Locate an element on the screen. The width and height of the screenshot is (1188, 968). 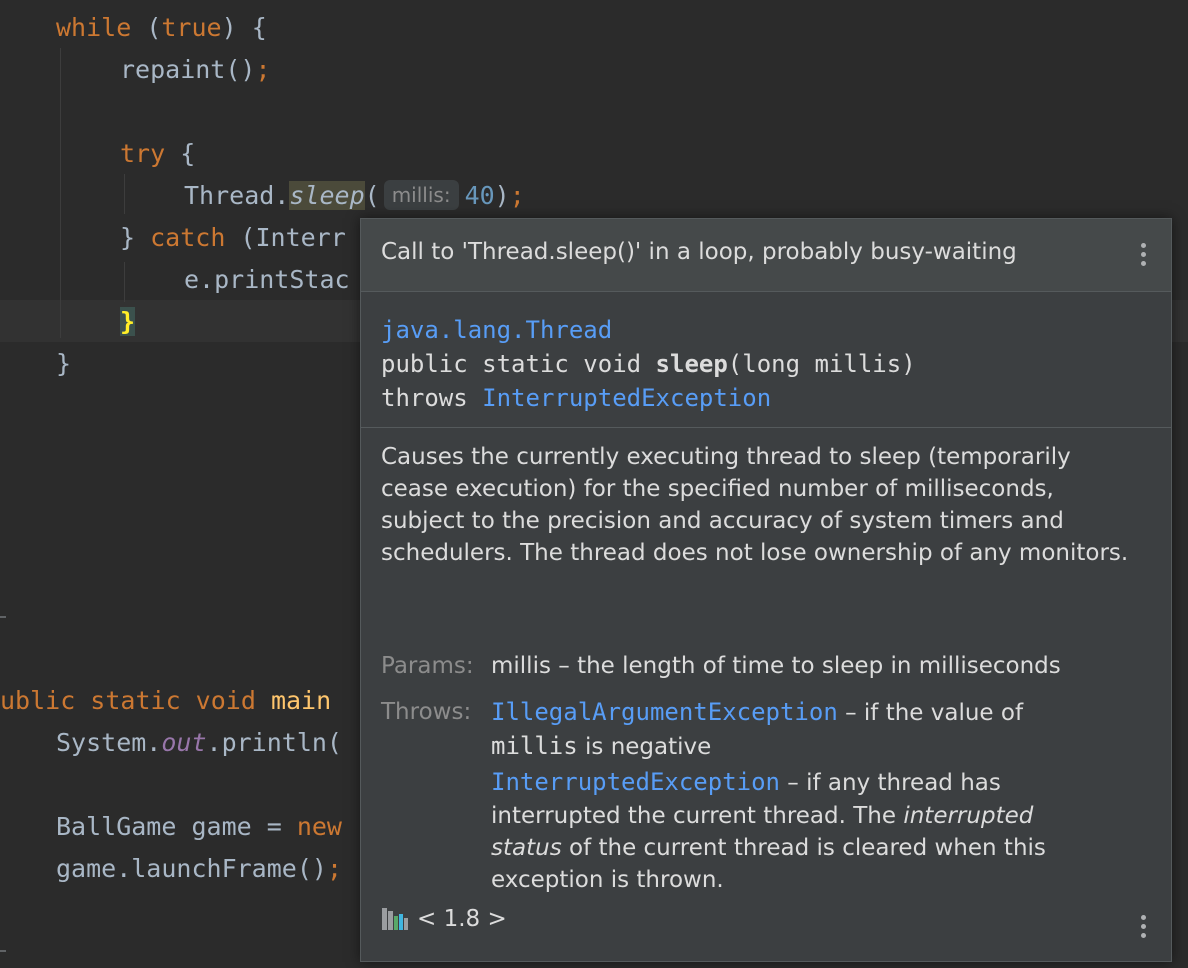
throws-entry-2-cont: exception is thrown. is located at coordinates (607, 880).